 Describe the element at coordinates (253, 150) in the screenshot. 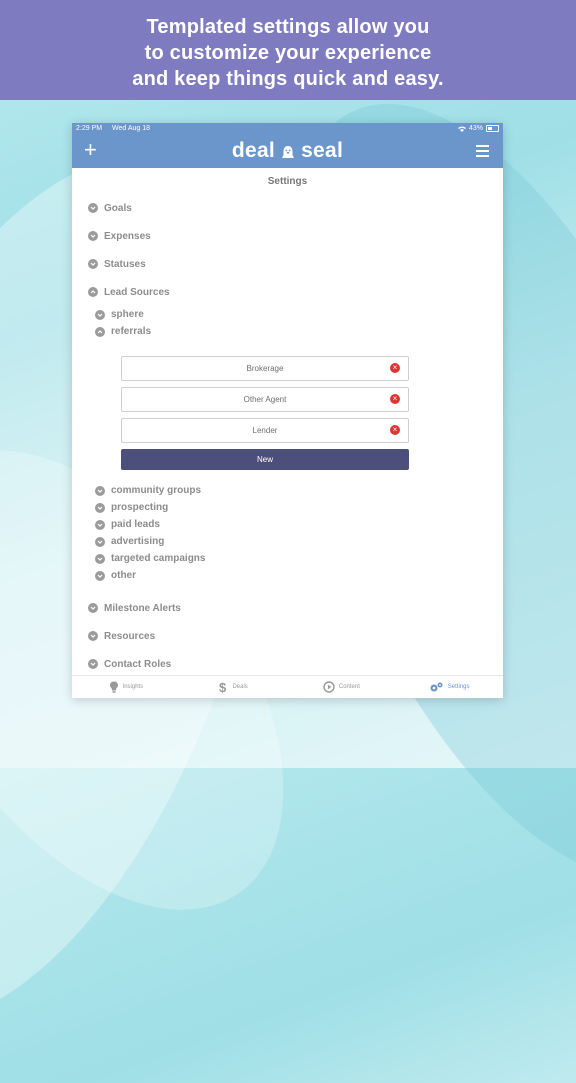

I see `logo-text-deal: deal` at that location.